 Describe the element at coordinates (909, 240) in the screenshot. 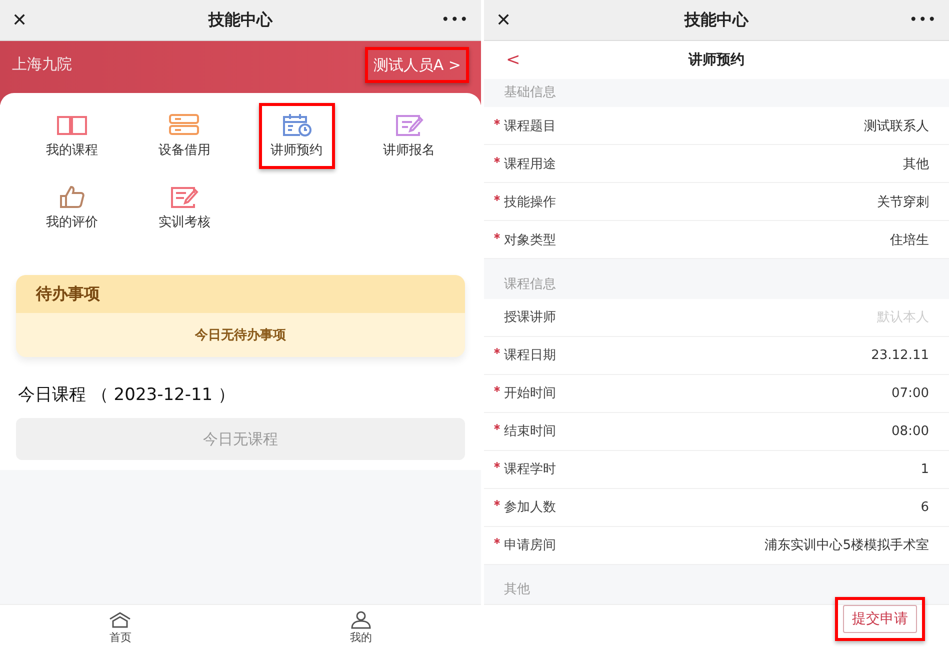

I see `field-value: 住培生` at that location.